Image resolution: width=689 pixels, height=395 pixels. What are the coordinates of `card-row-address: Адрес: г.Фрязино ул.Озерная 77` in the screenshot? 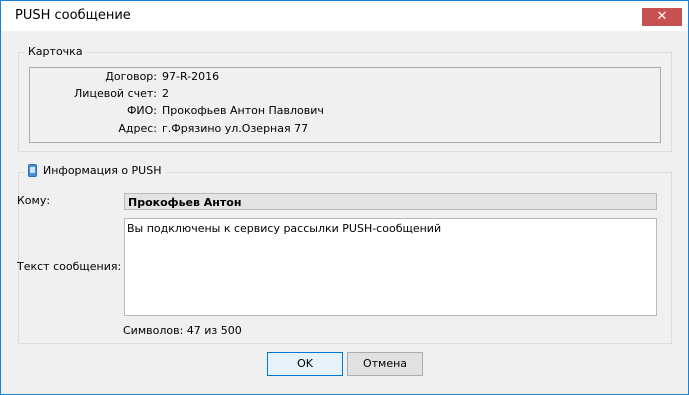 It's located at (345, 130).